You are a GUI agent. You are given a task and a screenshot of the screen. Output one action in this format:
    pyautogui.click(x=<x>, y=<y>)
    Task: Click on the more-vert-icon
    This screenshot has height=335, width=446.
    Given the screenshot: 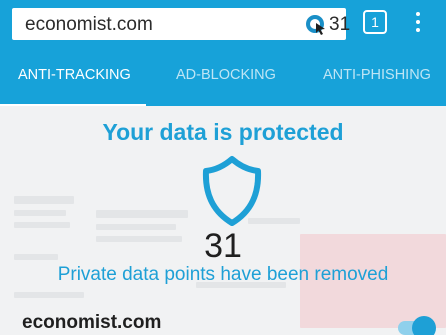 What is the action you would take?
    pyautogui.click(x=418, y=22)
    